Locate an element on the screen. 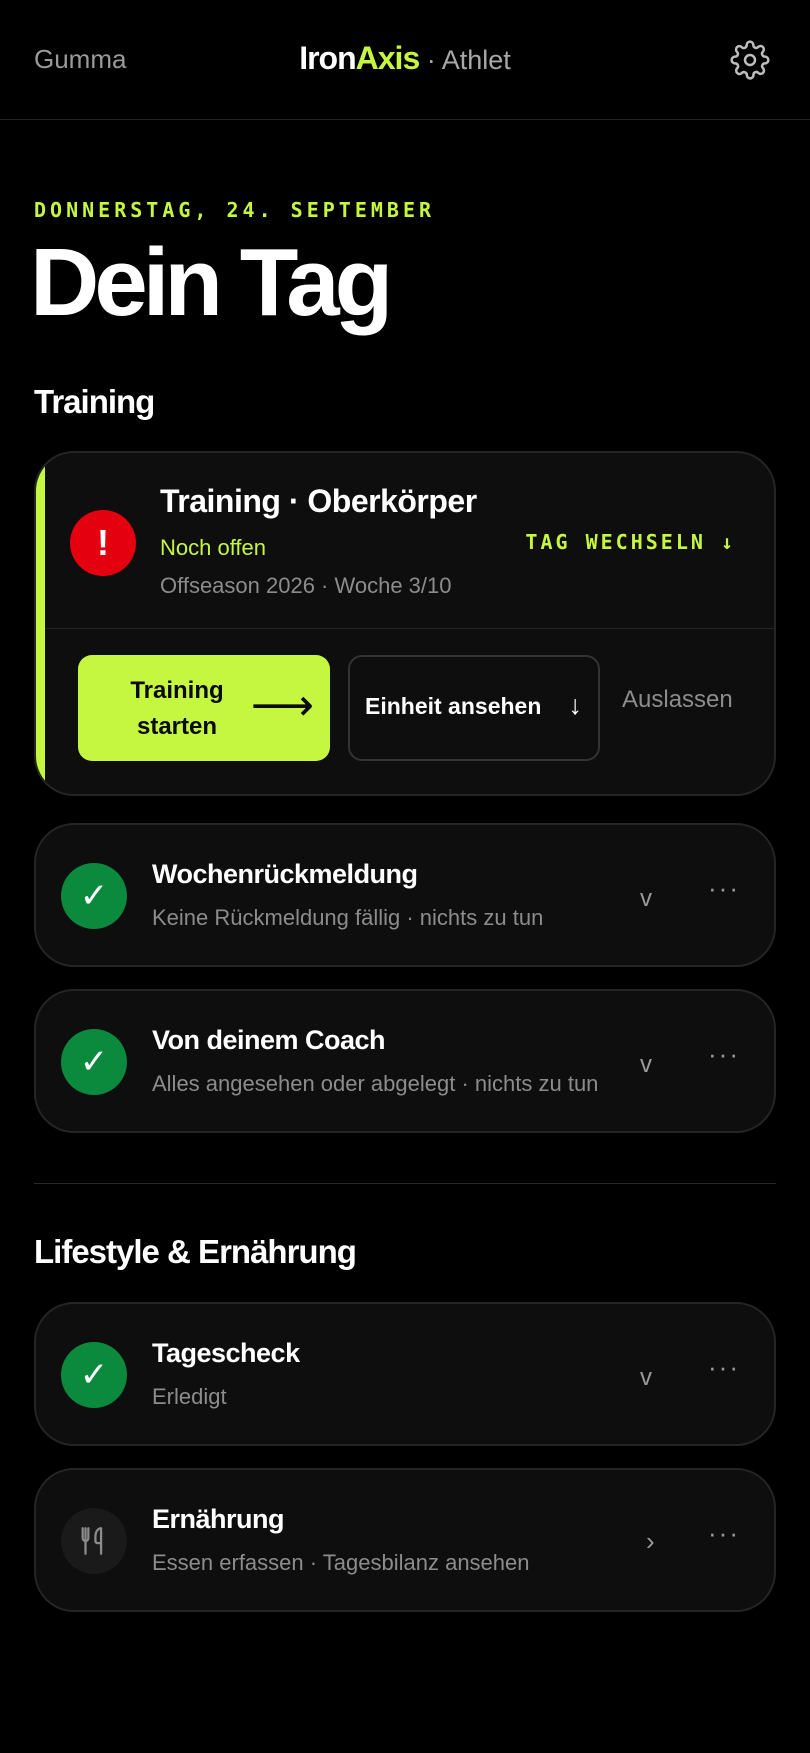  accent-bar is located at coordinates (40, 623).